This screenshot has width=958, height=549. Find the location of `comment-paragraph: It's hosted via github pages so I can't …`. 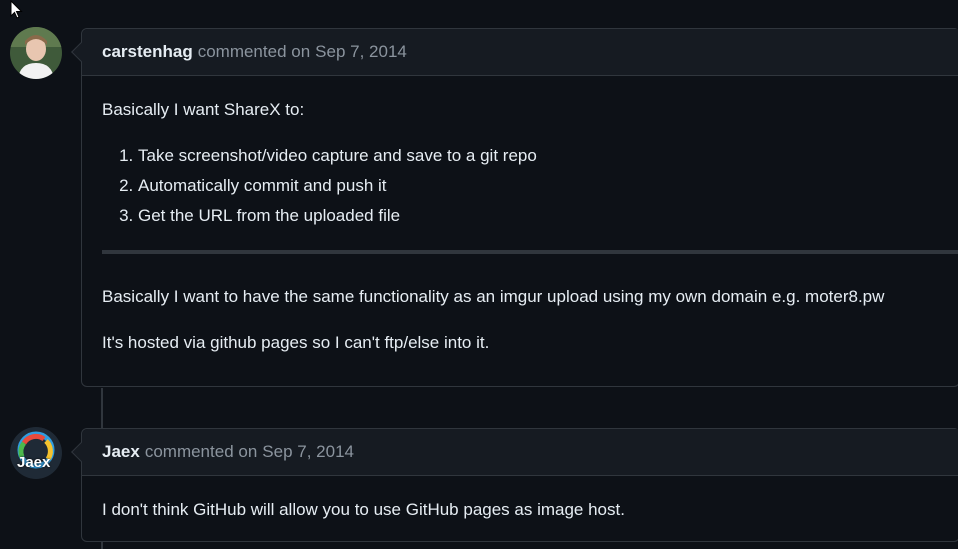

comment-paragraph: It's hosted via github pages so I can't … is located at coordinates (296, 342).